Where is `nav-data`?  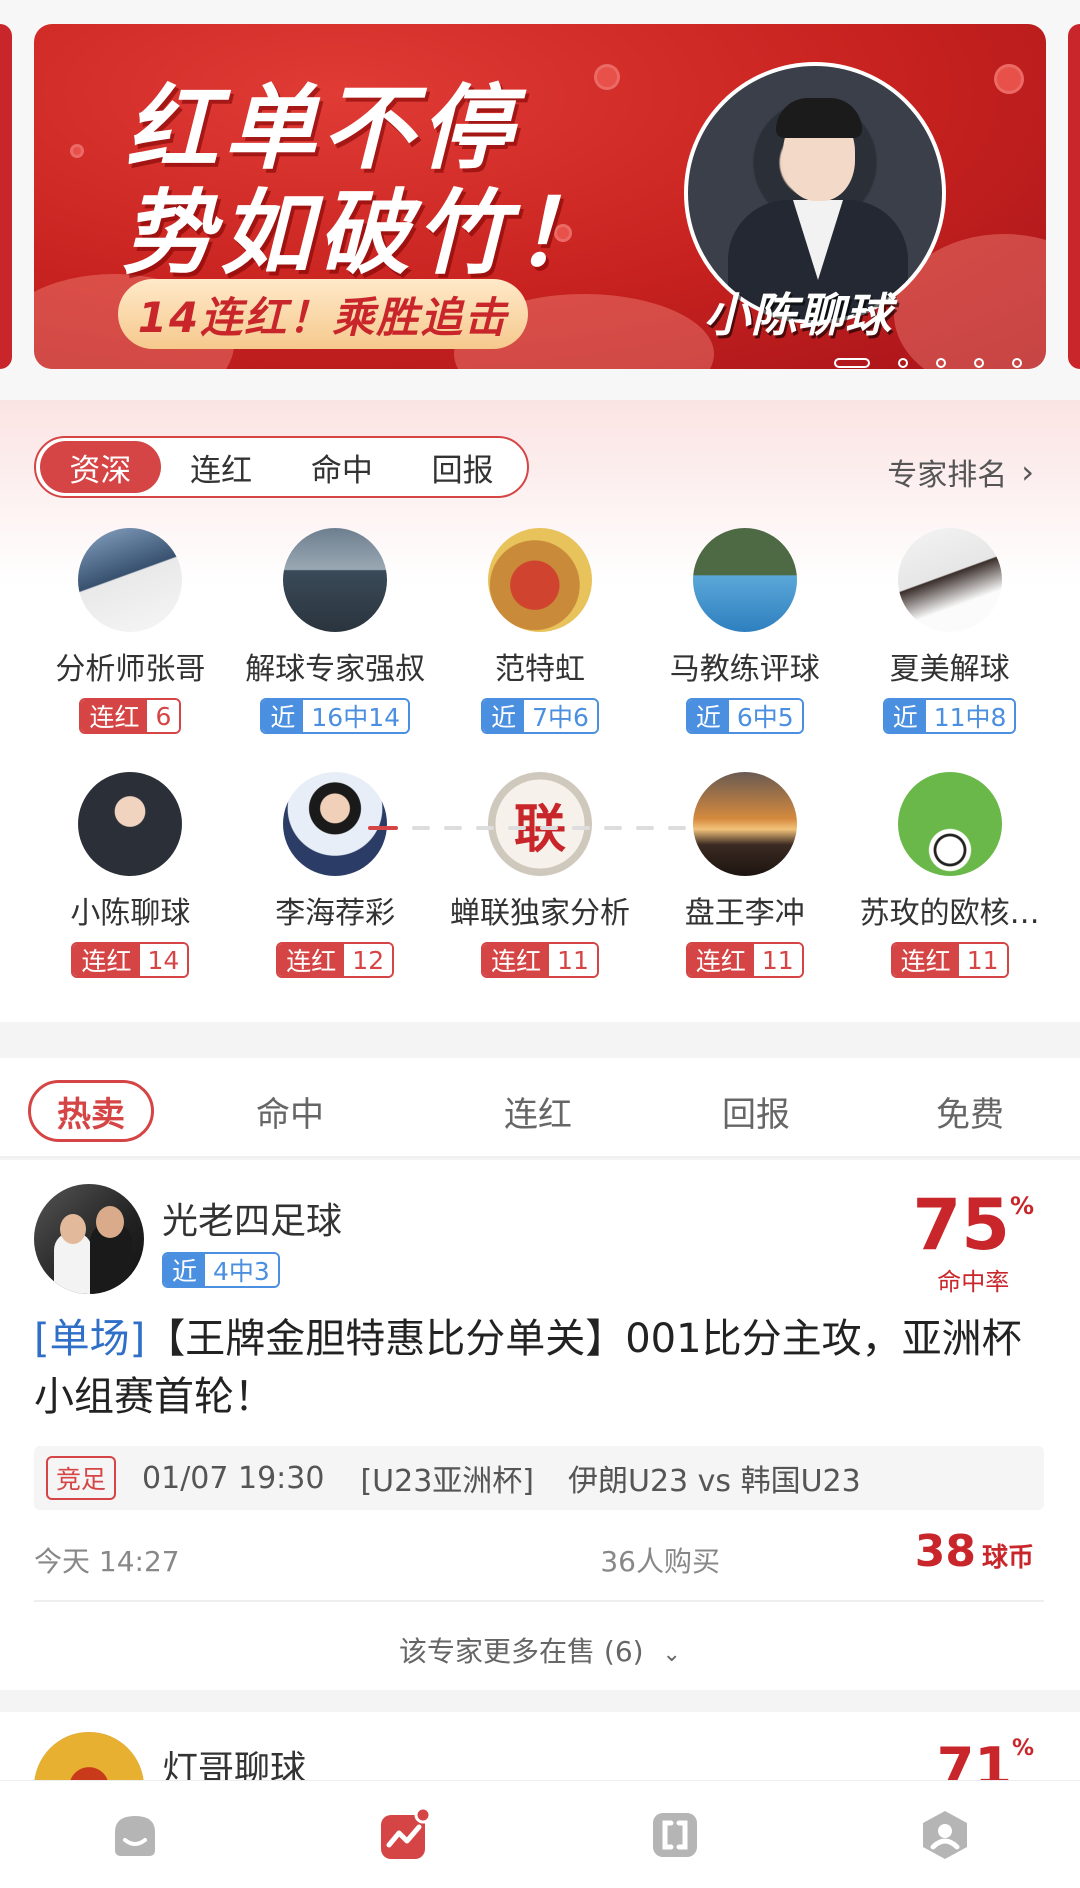 nav-data is located at coordinates (675, 1835).